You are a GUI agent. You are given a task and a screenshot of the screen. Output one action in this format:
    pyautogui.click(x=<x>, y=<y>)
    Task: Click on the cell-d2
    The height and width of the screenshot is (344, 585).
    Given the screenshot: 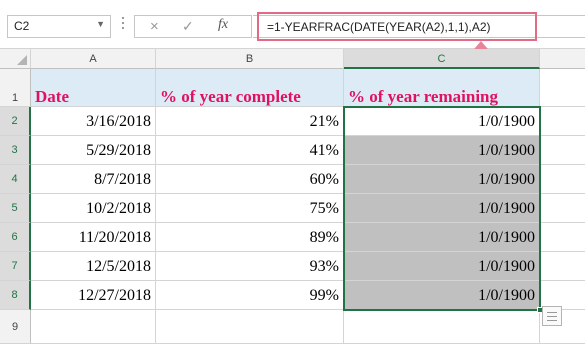 What is the action you would take?
    pyautogui.click(x=562, y=121)
    